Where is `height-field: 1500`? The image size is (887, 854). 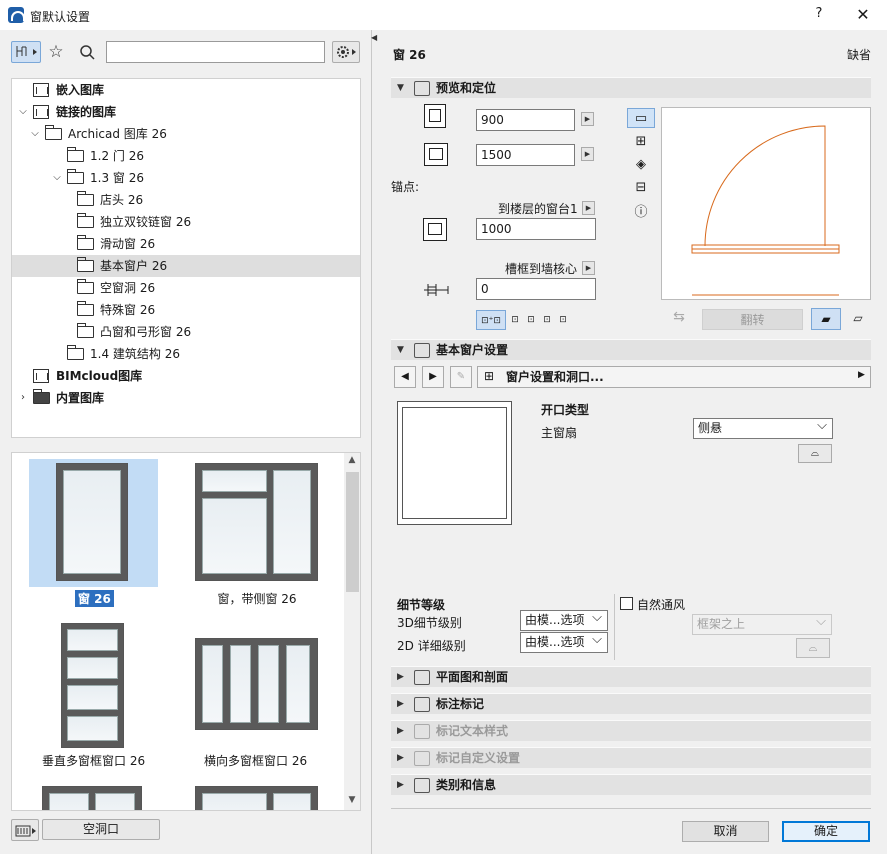
height-field: 1500 is located at coordinates (525, 155).